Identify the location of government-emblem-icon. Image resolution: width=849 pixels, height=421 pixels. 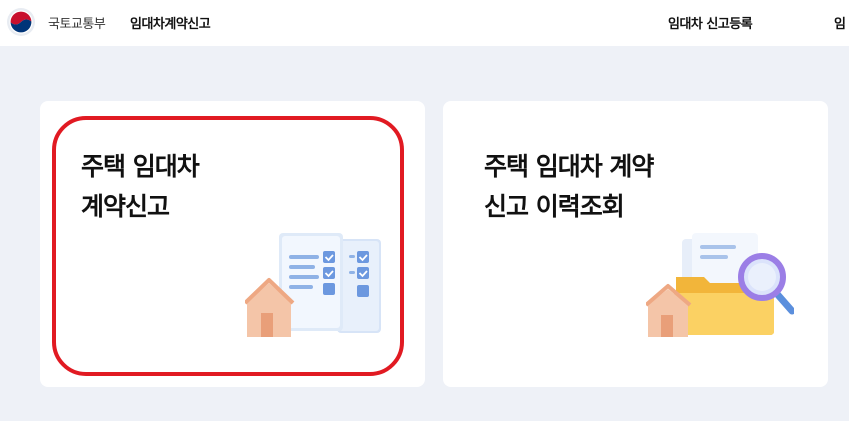
(21, 22).